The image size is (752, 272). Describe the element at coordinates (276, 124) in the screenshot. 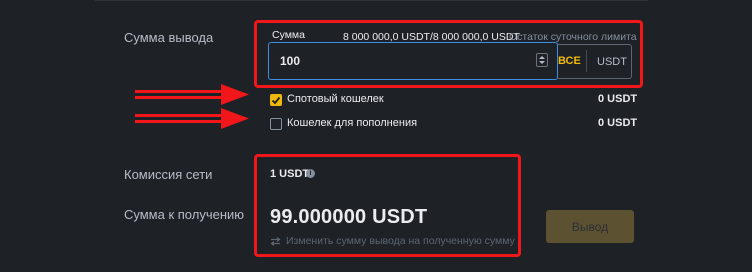

I see `funding-wallet-checkbox` at that location.